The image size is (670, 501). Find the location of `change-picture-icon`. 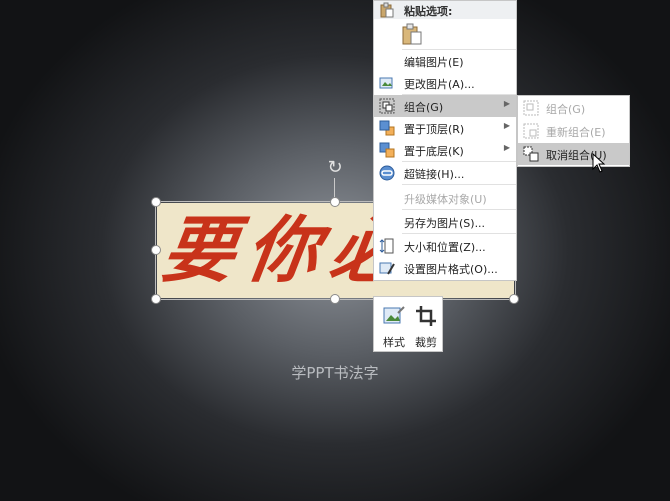

change-picture-icon is located at coordinates (386, 83).